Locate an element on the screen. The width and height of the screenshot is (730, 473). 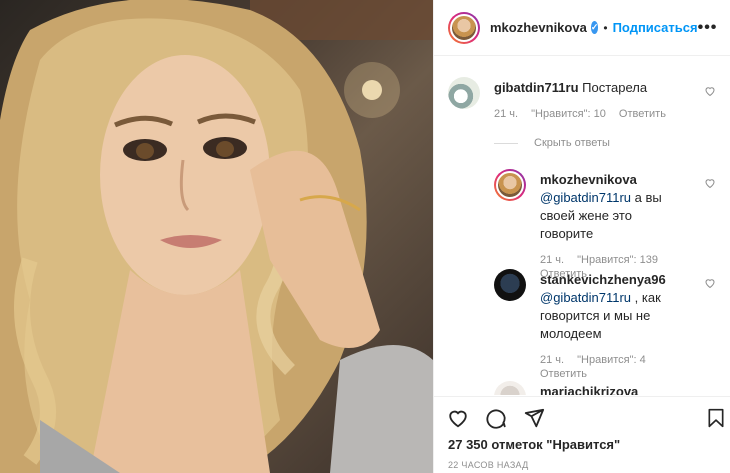
likes-count: 27 350 отметок "Нравится" is located at coordinates (534, 444).